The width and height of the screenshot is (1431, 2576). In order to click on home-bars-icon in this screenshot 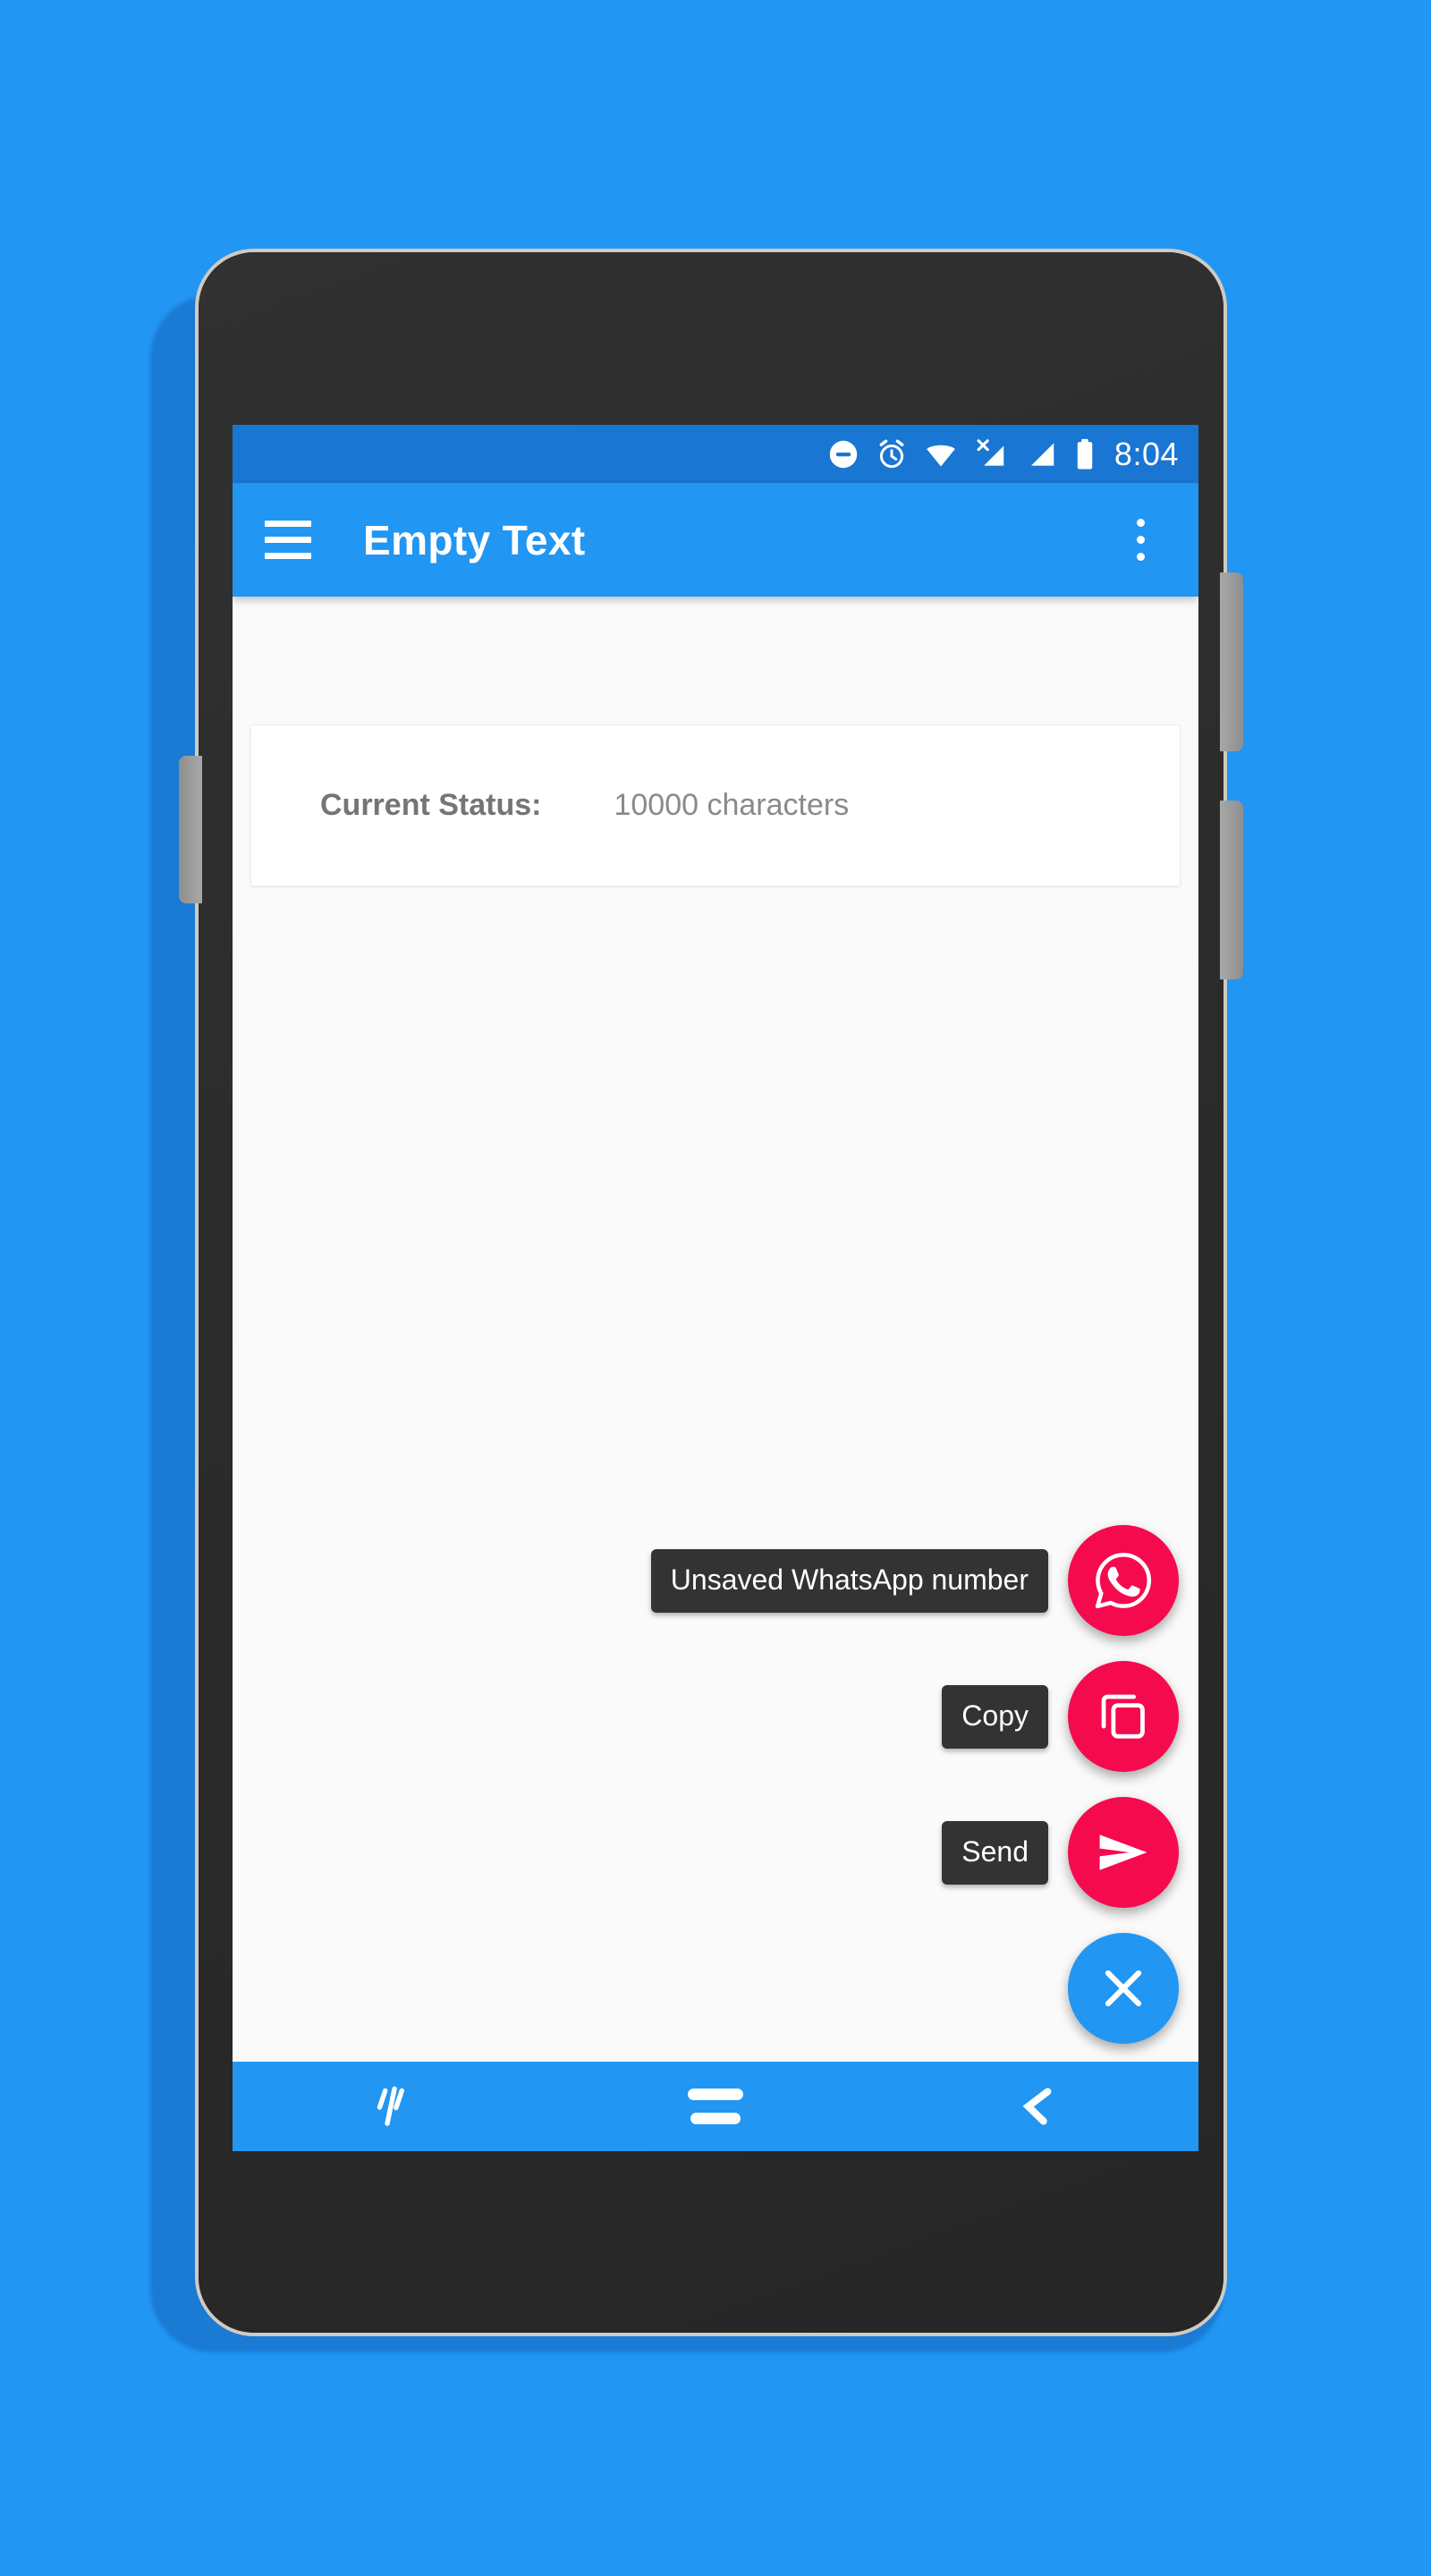, I will do `click(716, 2094)`.